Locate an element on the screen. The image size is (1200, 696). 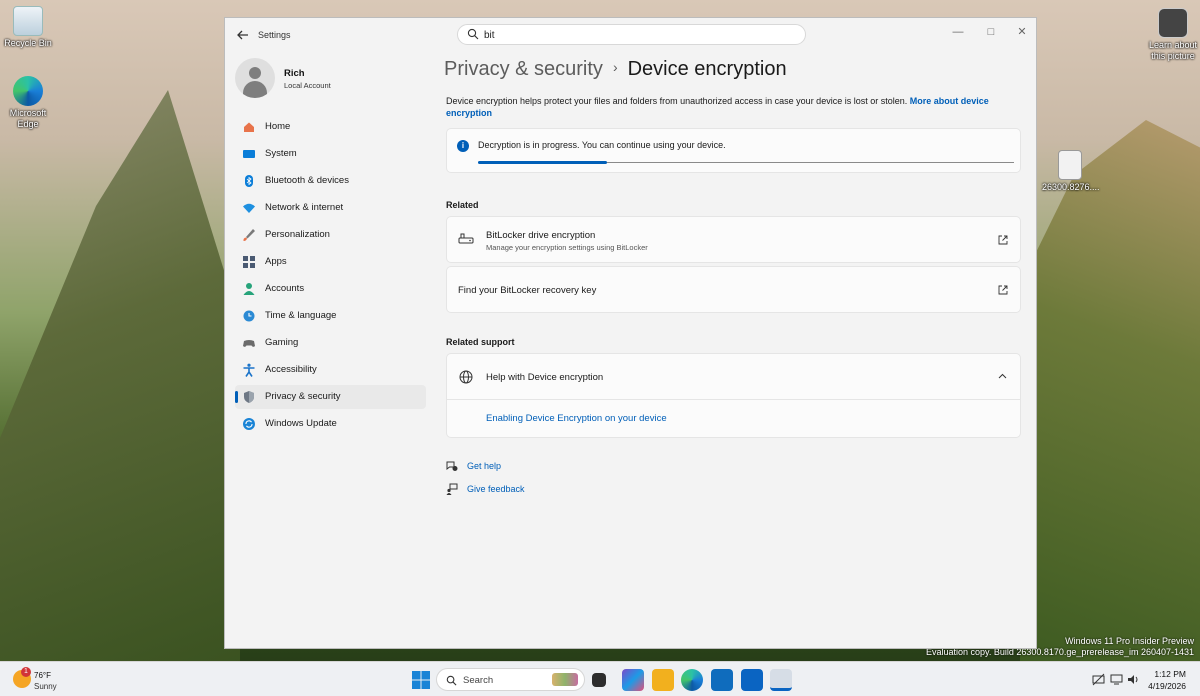
minimize-button: — is located at coordinates (958, 32).